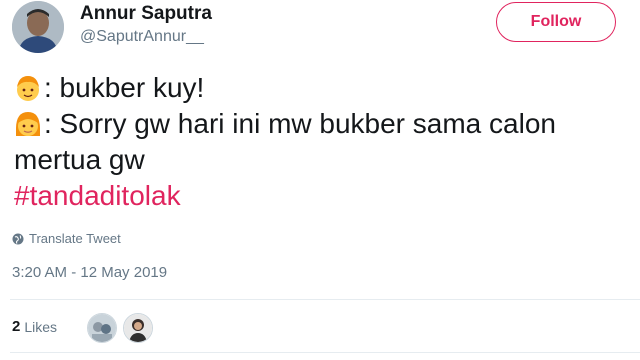 The image size is (640, 360). I want to click on boy-emoji-icon, so click(28, 88).